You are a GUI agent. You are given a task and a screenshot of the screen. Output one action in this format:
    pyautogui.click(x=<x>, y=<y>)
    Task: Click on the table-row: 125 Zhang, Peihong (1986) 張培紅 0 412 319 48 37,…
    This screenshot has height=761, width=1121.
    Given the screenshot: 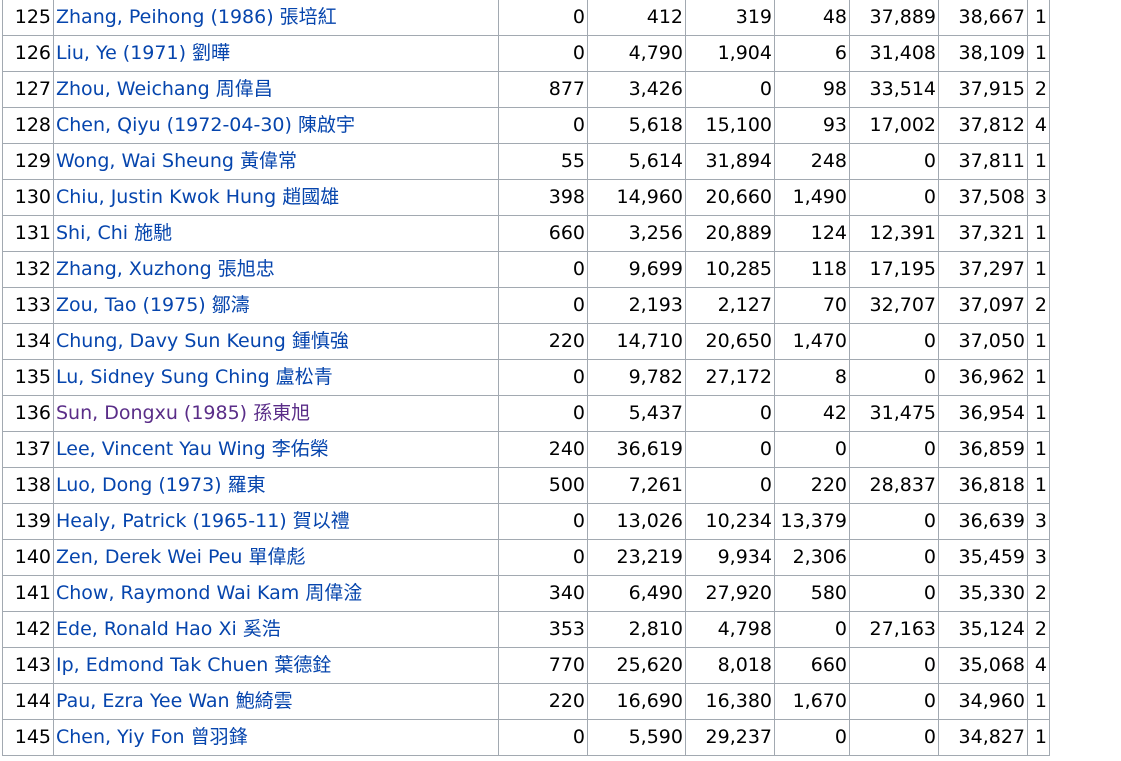 What is the action you would take?
    pyautogui.click(x=526, y=18)
    